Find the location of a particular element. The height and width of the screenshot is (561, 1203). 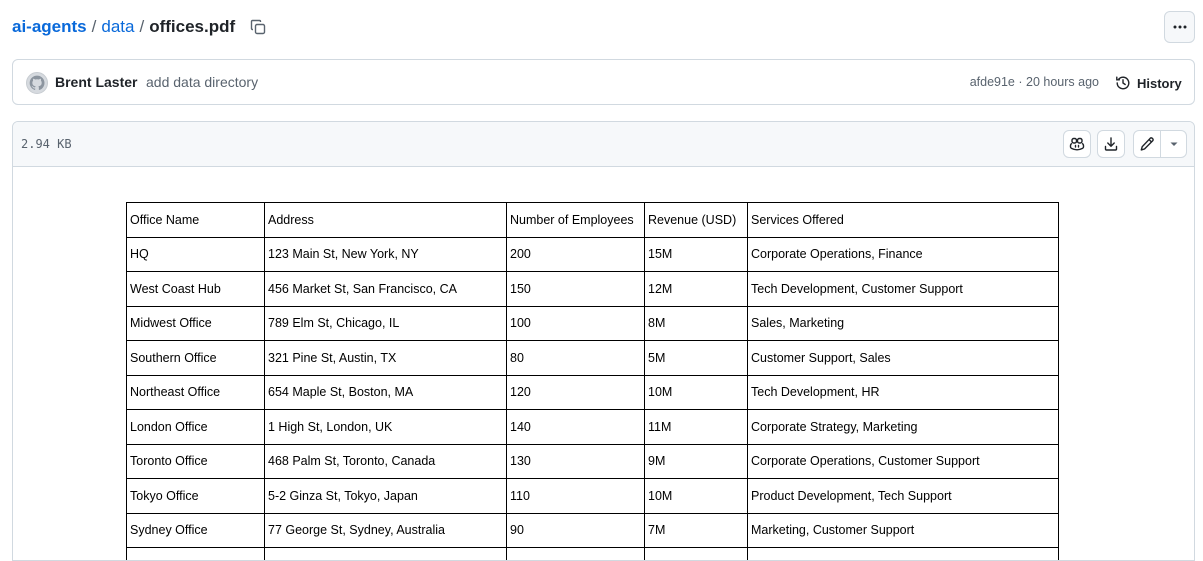

table-cell: 90 is located at coordinates (576, 530).